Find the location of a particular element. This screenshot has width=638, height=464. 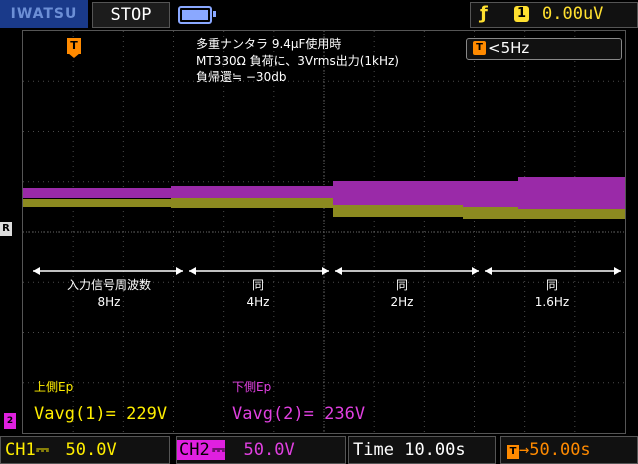

note-line-2: MT330Ω 負荷に、3Vrms出力(1kHz) is located at coordinates (297, 61).